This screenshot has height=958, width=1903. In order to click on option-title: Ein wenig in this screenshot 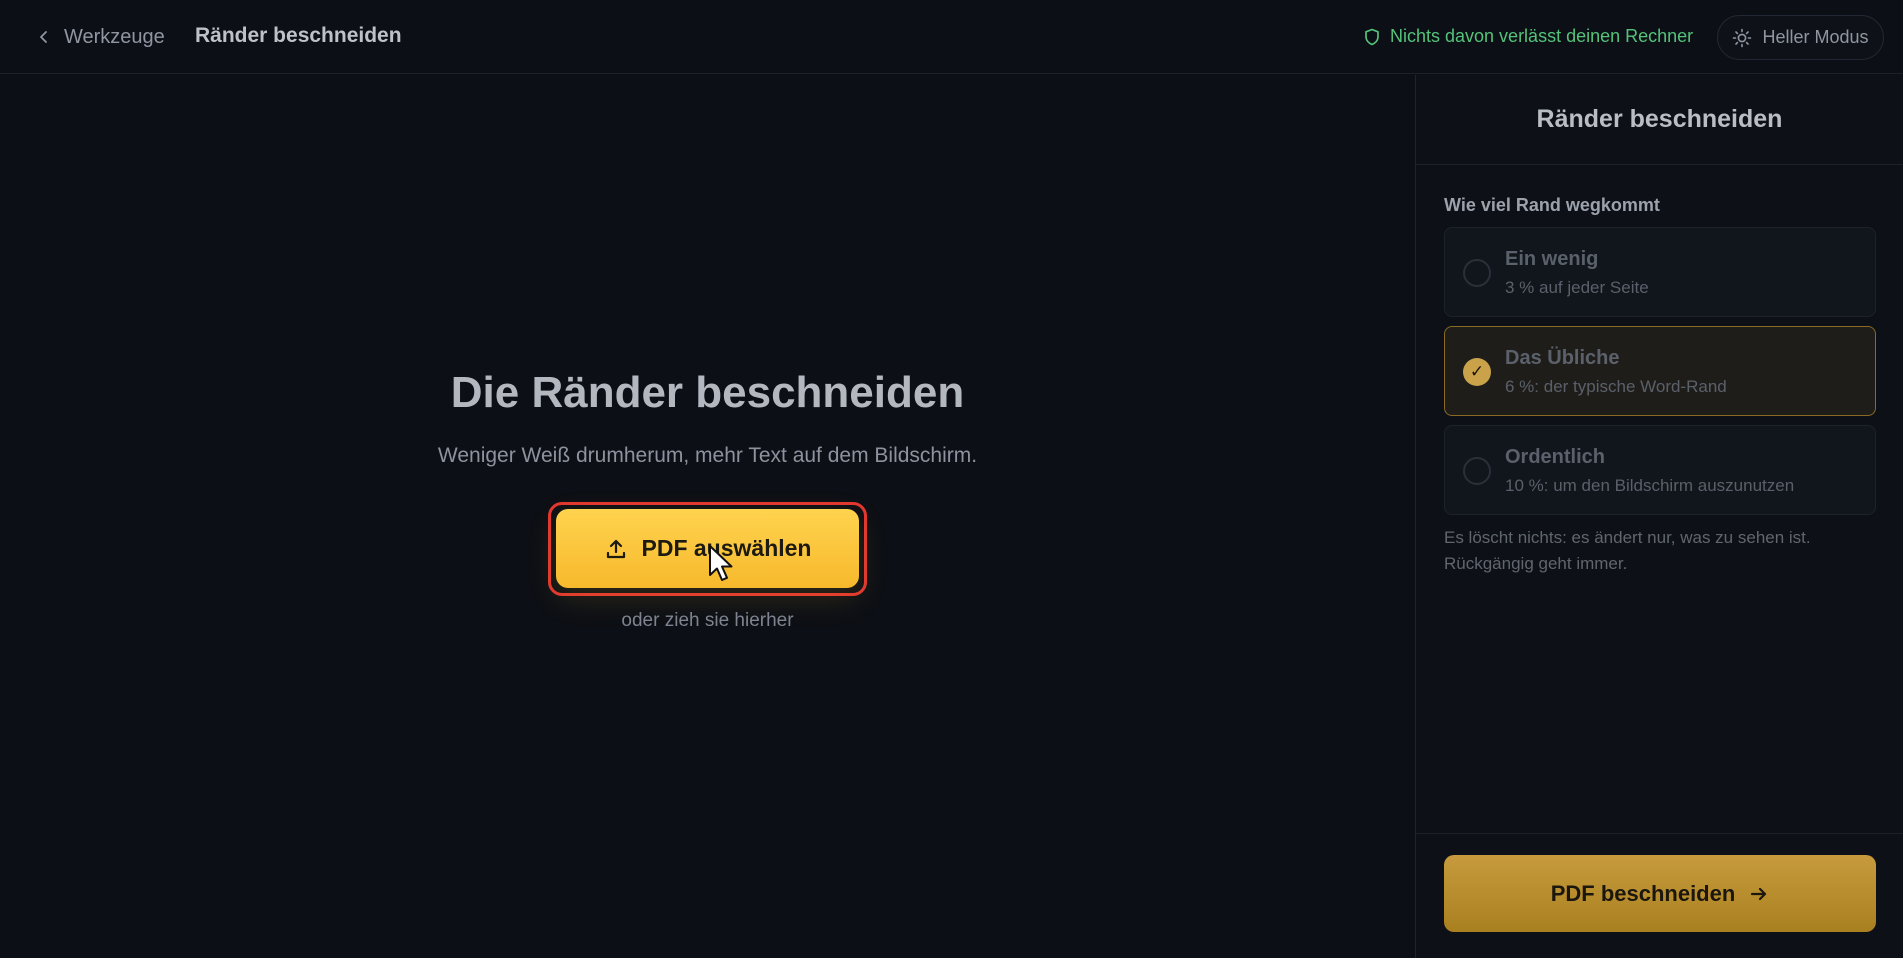, I will do `click(1552, 259)`.